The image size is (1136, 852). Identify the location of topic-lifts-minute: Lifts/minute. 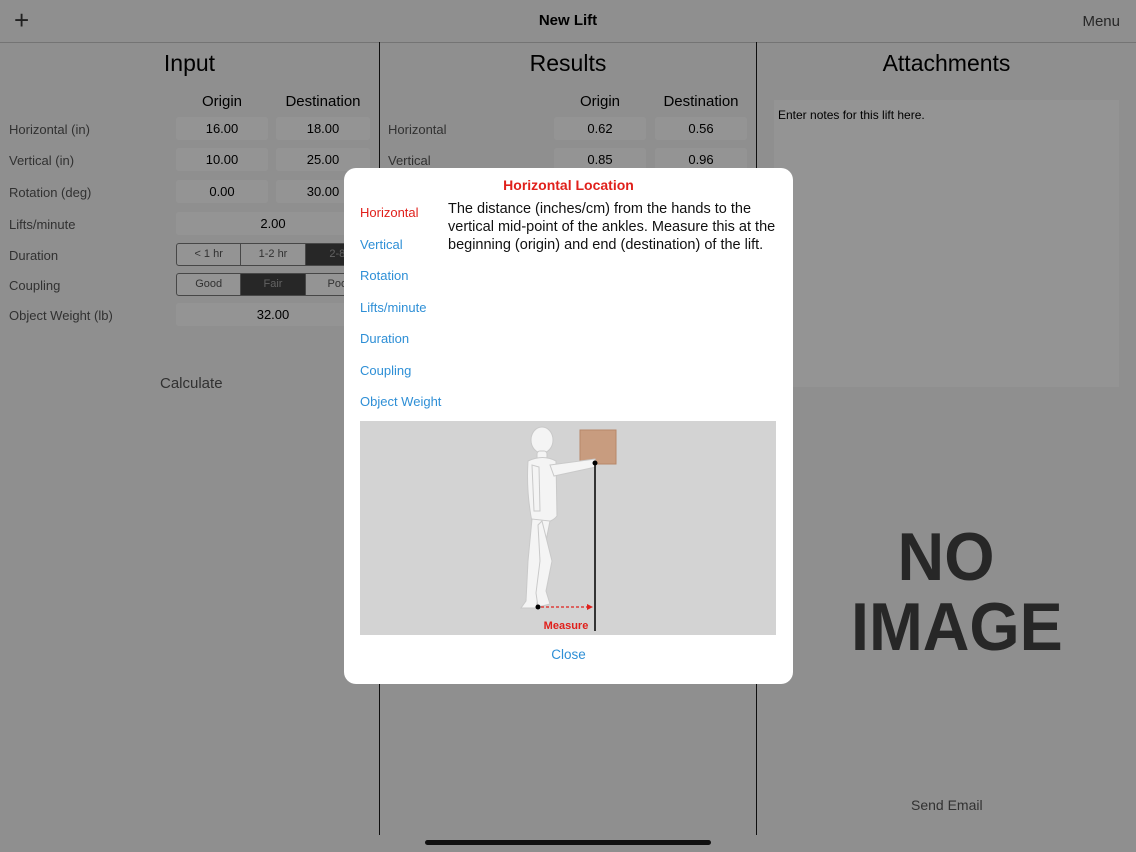
(393, 307).